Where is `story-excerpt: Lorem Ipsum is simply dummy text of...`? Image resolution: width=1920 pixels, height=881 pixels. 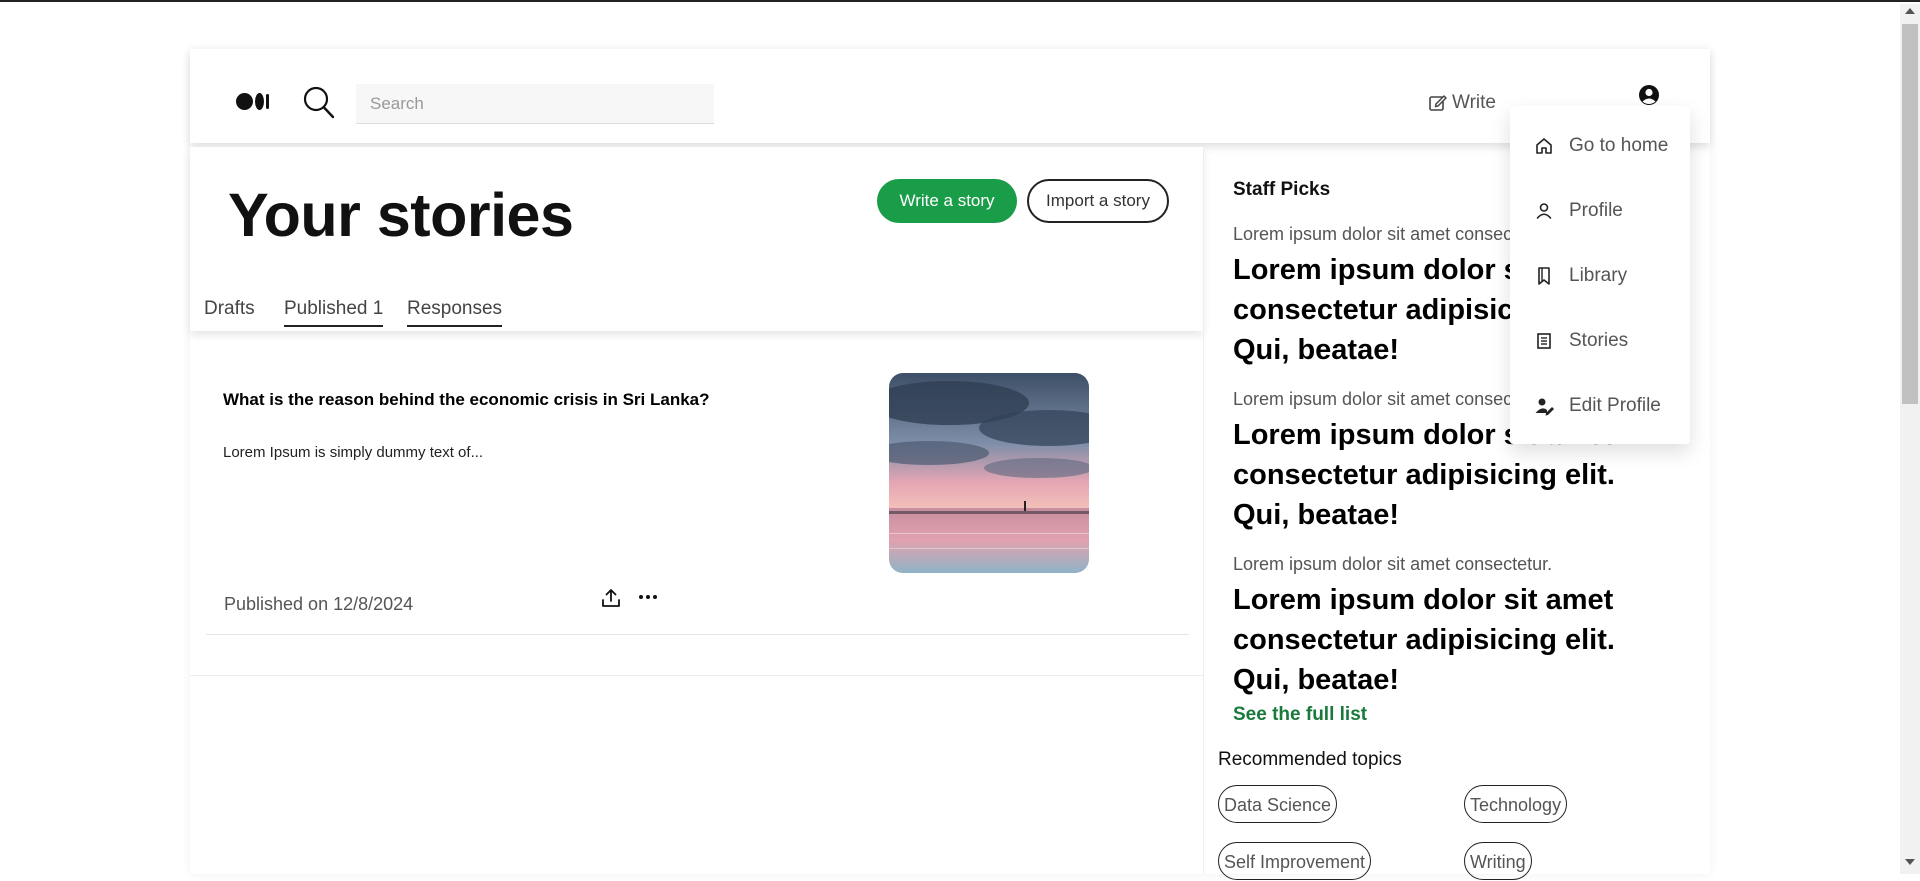
story-excerpt: Lorem Ipsum is simply dummy text of... is located at coordinates (353, 452).